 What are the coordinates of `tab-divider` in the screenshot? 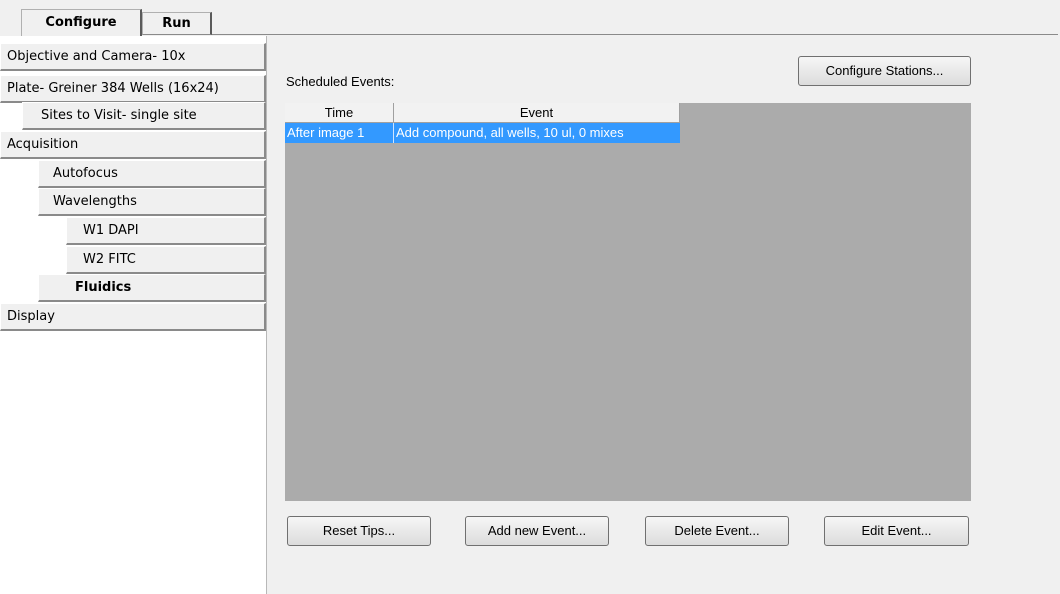 It's located at (635, 34).